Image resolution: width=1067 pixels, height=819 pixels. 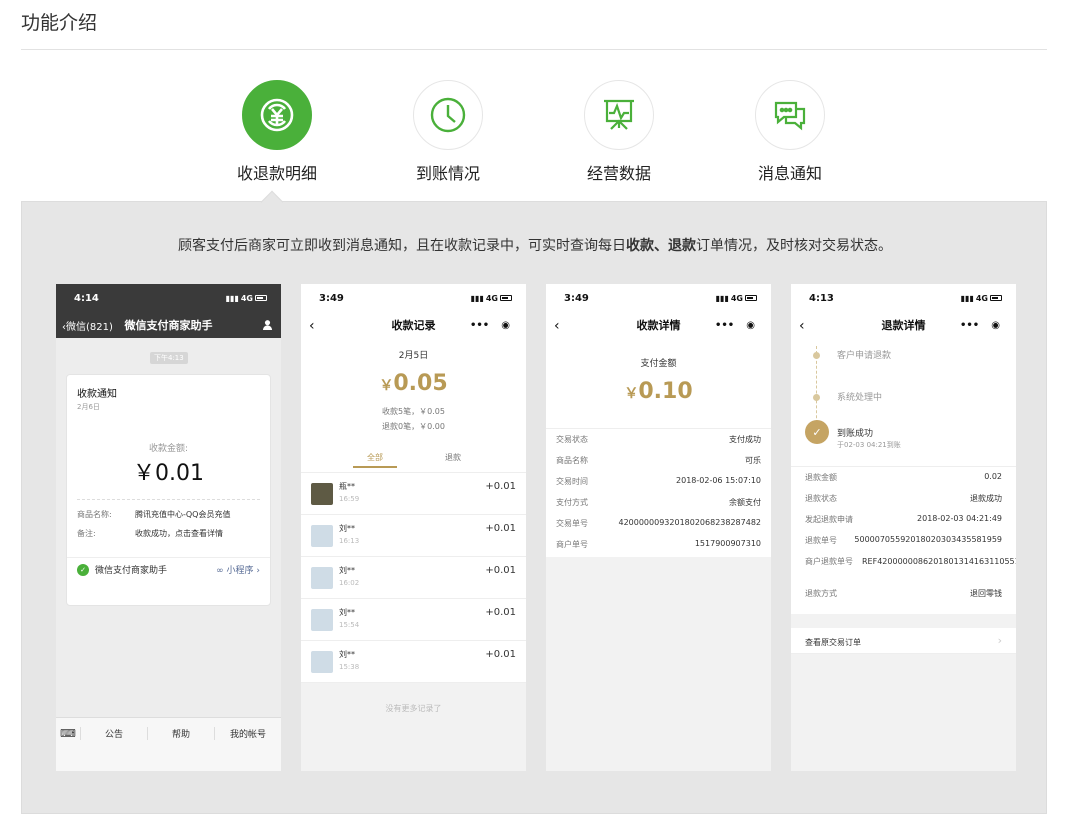 I want to click on yuan-exchange-icon, so click(x=277, y=115).